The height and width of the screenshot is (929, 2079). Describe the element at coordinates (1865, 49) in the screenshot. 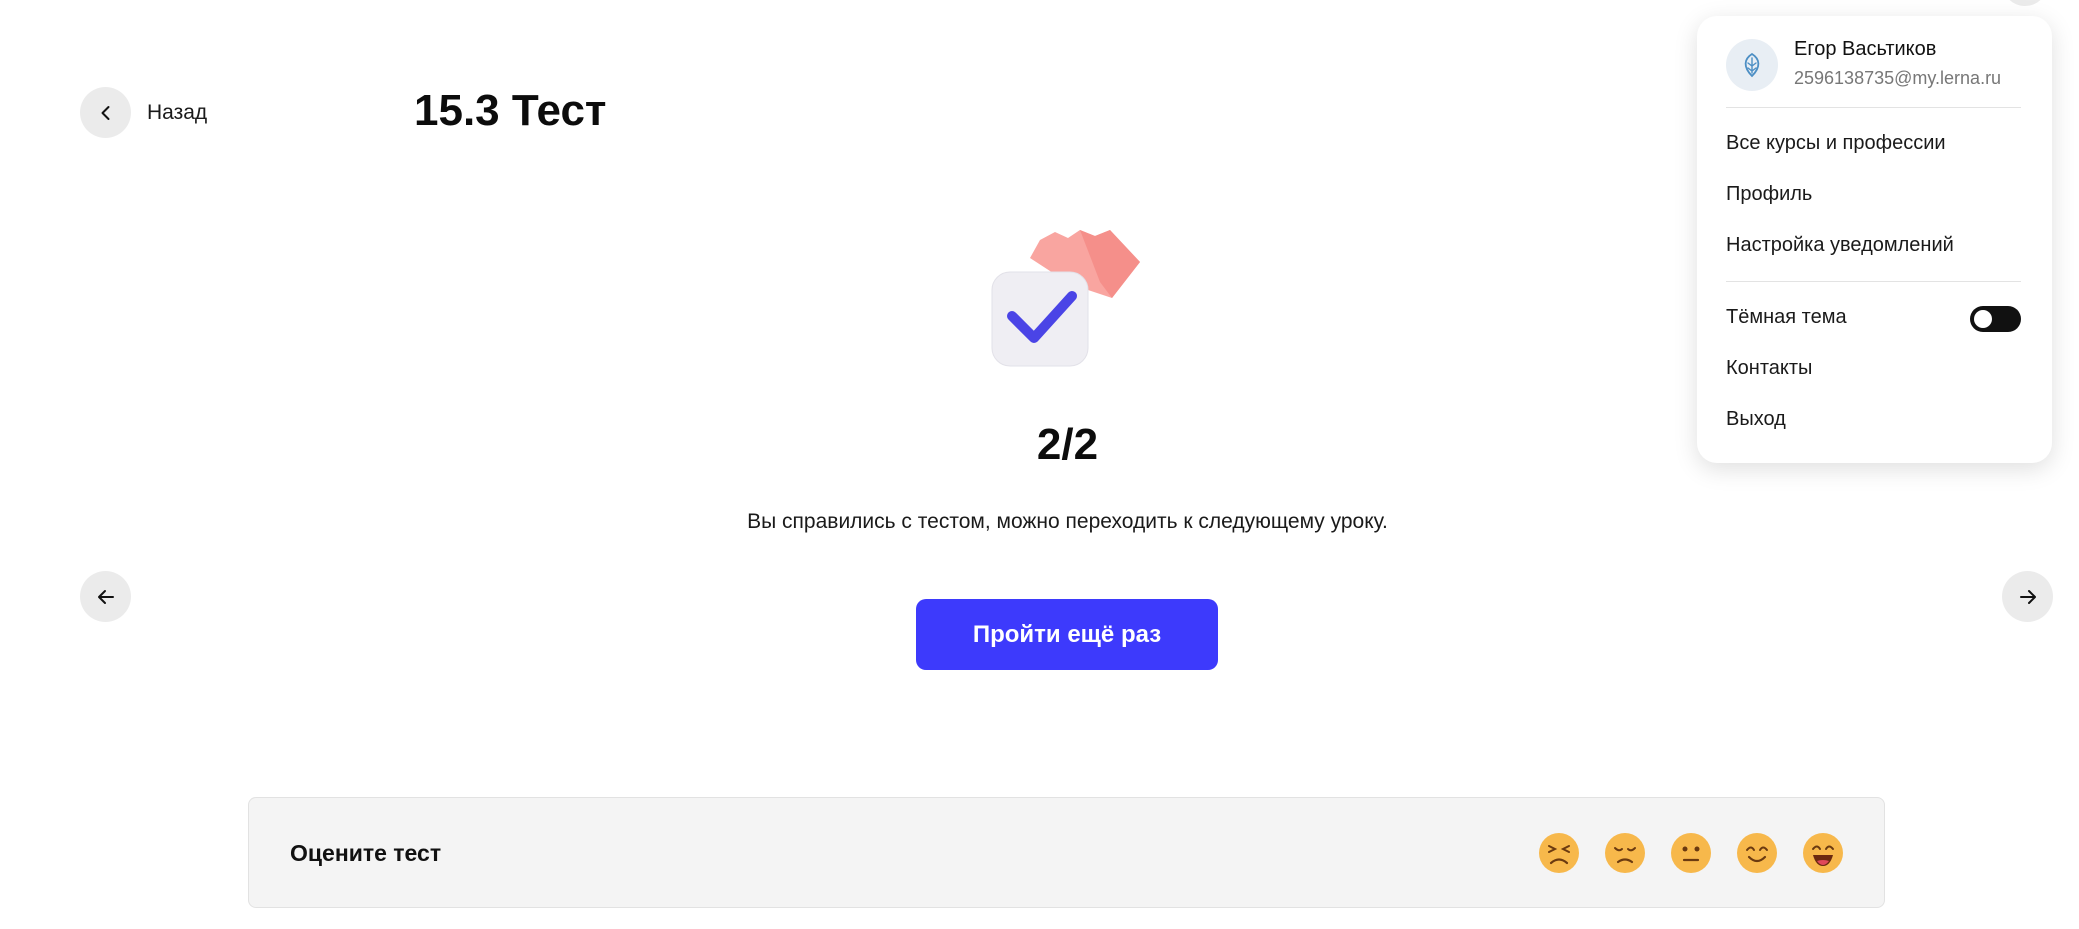

I see `user-name: Егор Васьтиков` at that location.